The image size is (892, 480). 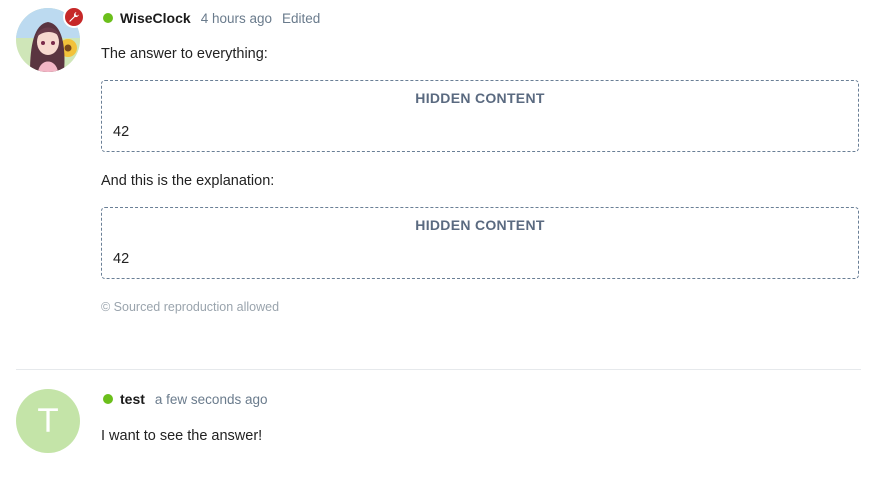 What do you see at coordinates (74, 17) in the screenshot?
I see `wrench-icon` at bounding box center [74, 17].